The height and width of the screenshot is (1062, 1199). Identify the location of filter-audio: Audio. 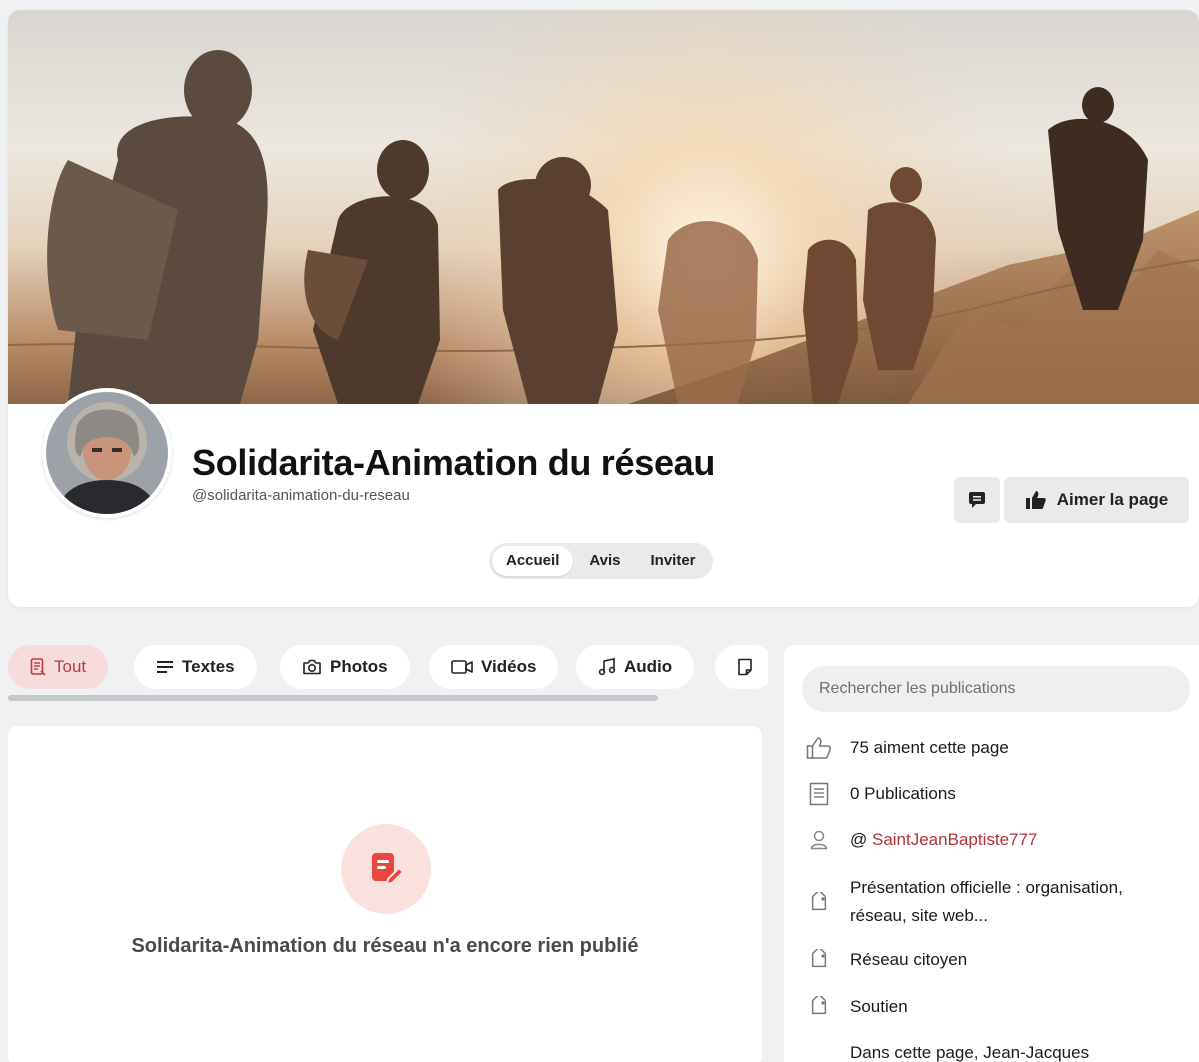
(635, 667).